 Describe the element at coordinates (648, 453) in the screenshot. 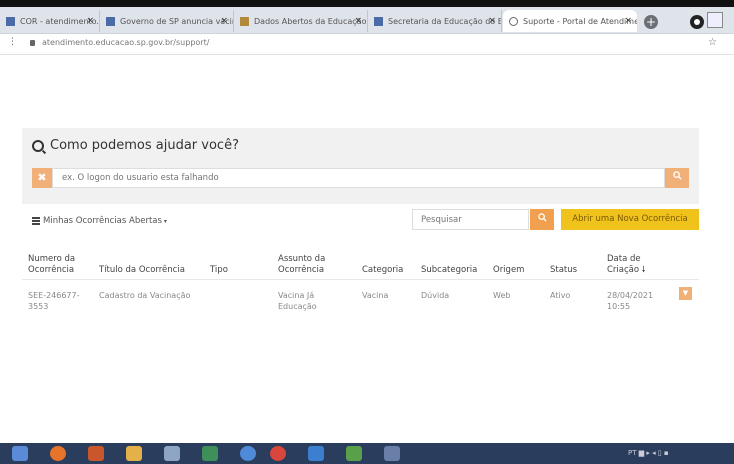

I see `system-tray: PT ▆ ▸ ◂ ▯ ▪` at that location.